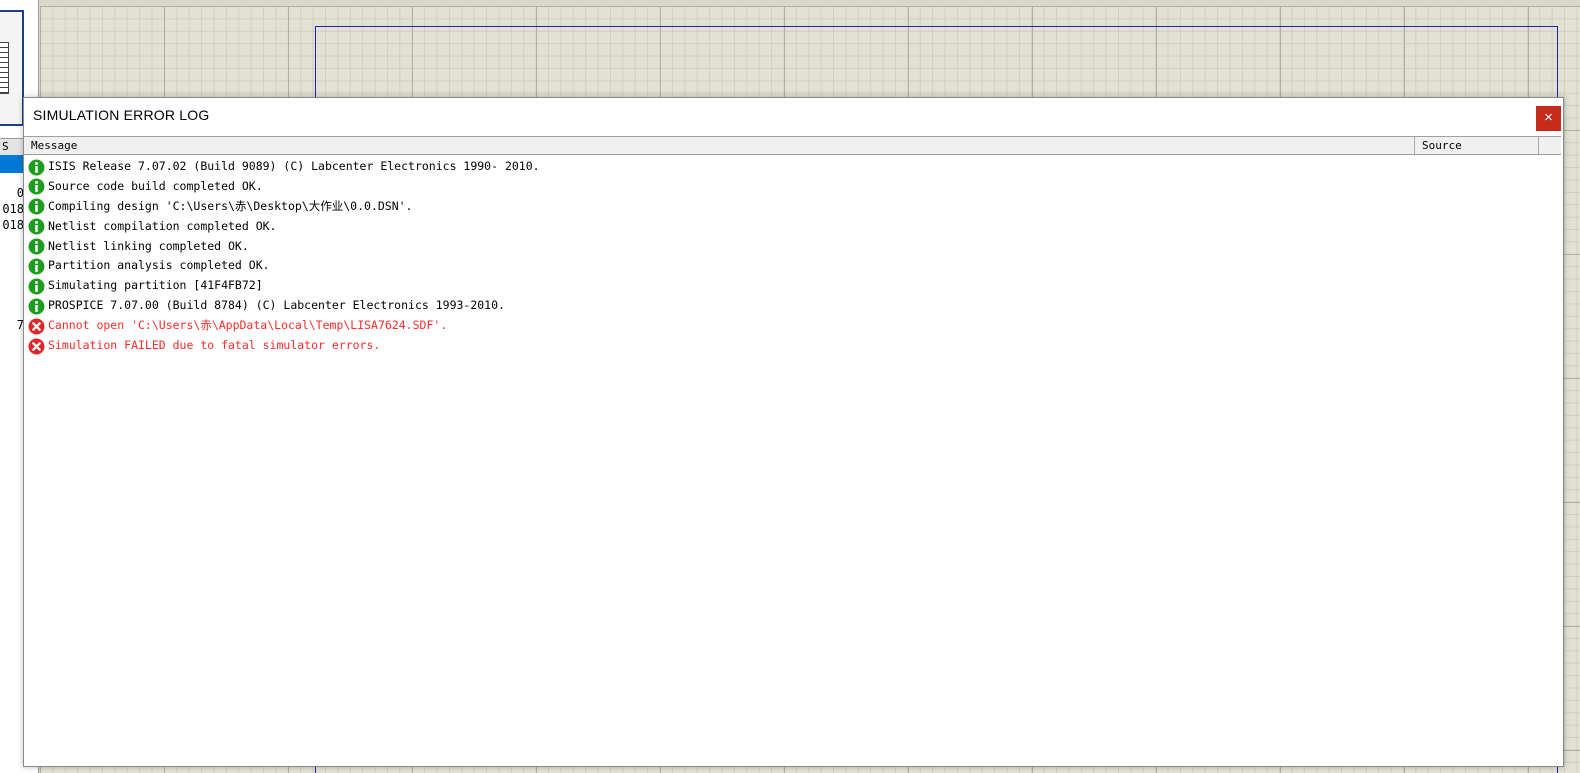  Describe the element at coordinates (792, 247) in the screenshot. I see `log-row: Netlist linking completed OK.` at that location.